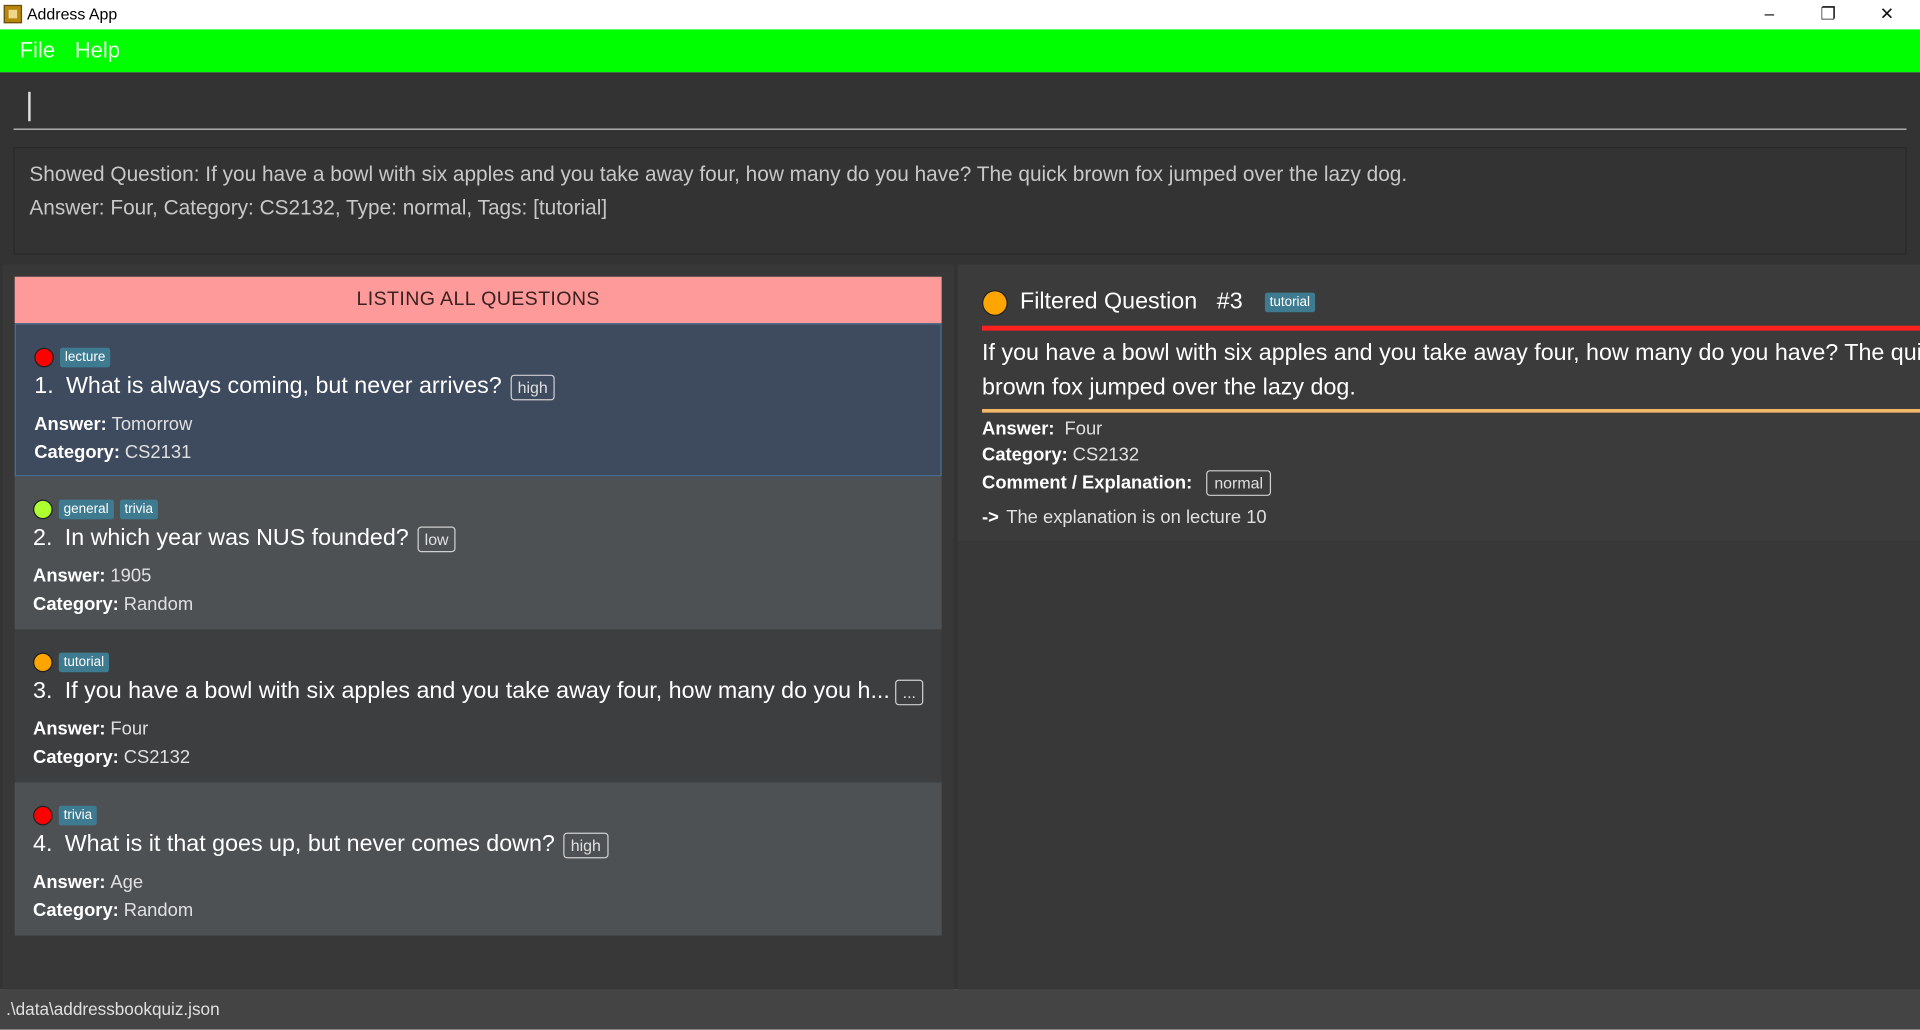 The height and width of the screenshot is (1030, 1920). I want to click on menu-file: File, so click(38, 51).